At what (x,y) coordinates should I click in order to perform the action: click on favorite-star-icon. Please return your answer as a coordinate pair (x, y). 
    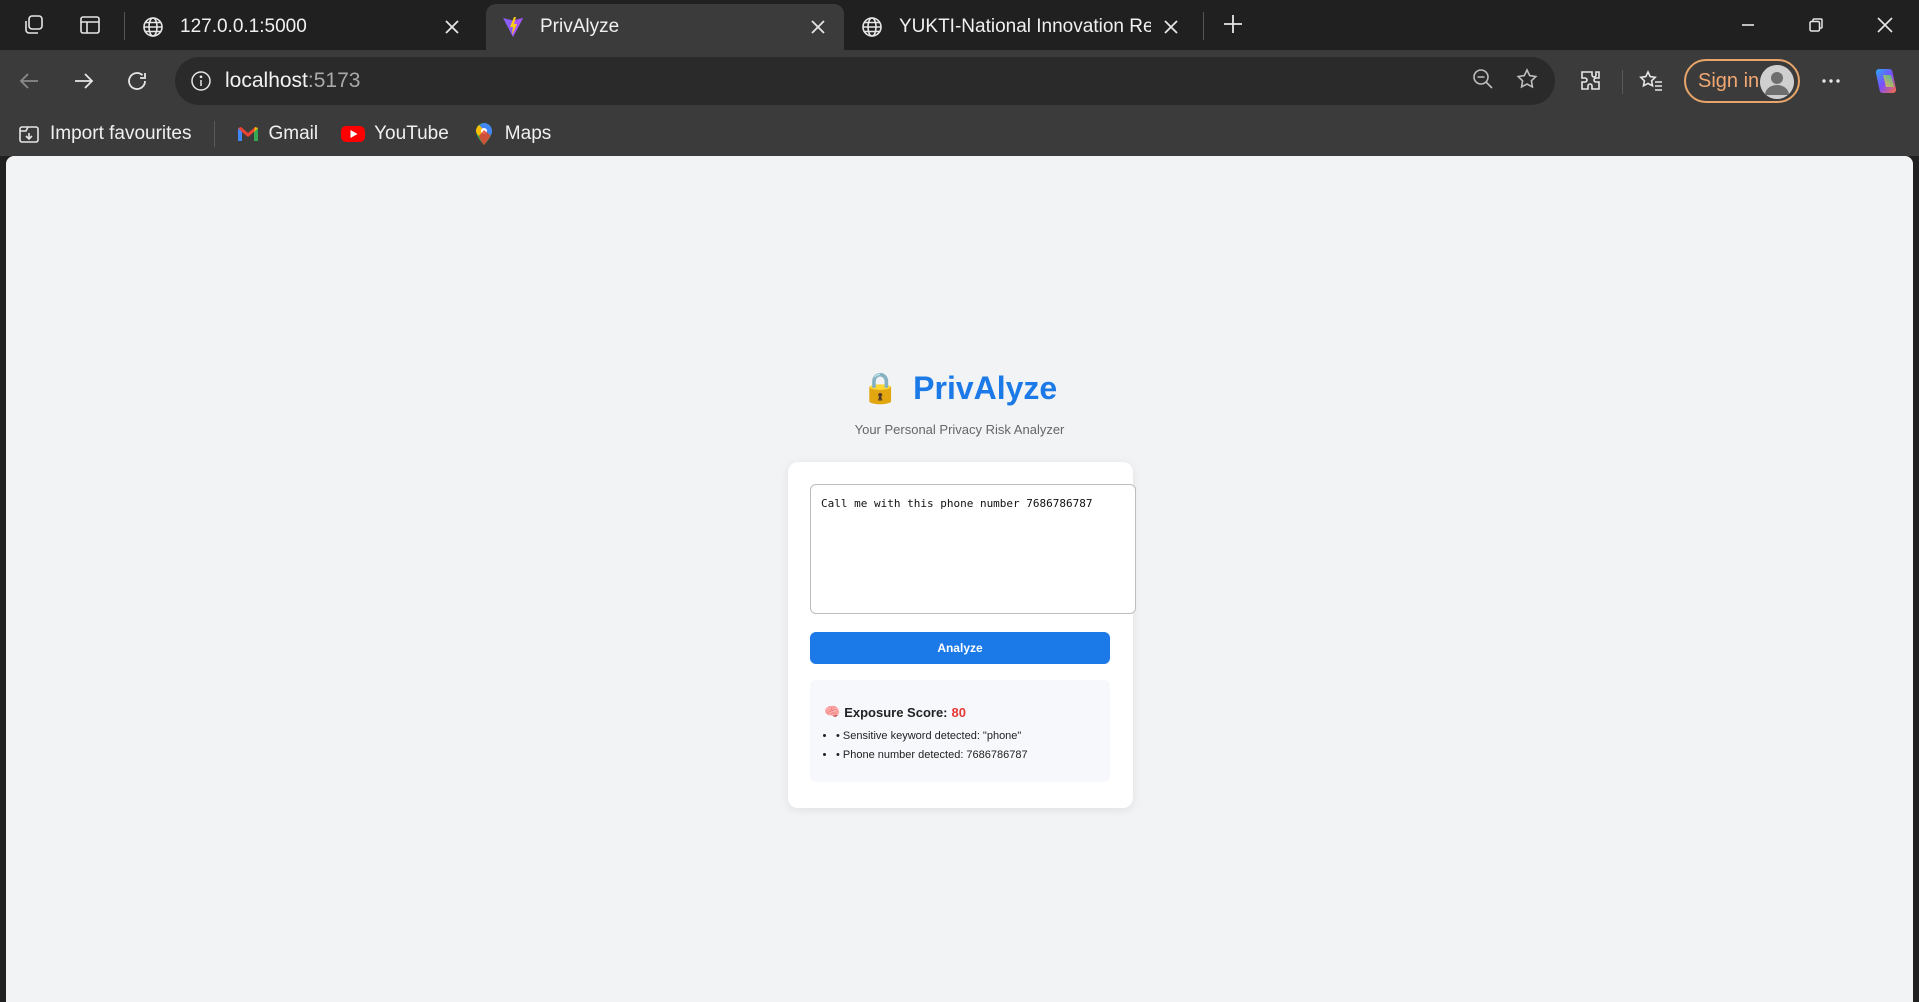
    Looking at the image, I should click on (1527, 81).